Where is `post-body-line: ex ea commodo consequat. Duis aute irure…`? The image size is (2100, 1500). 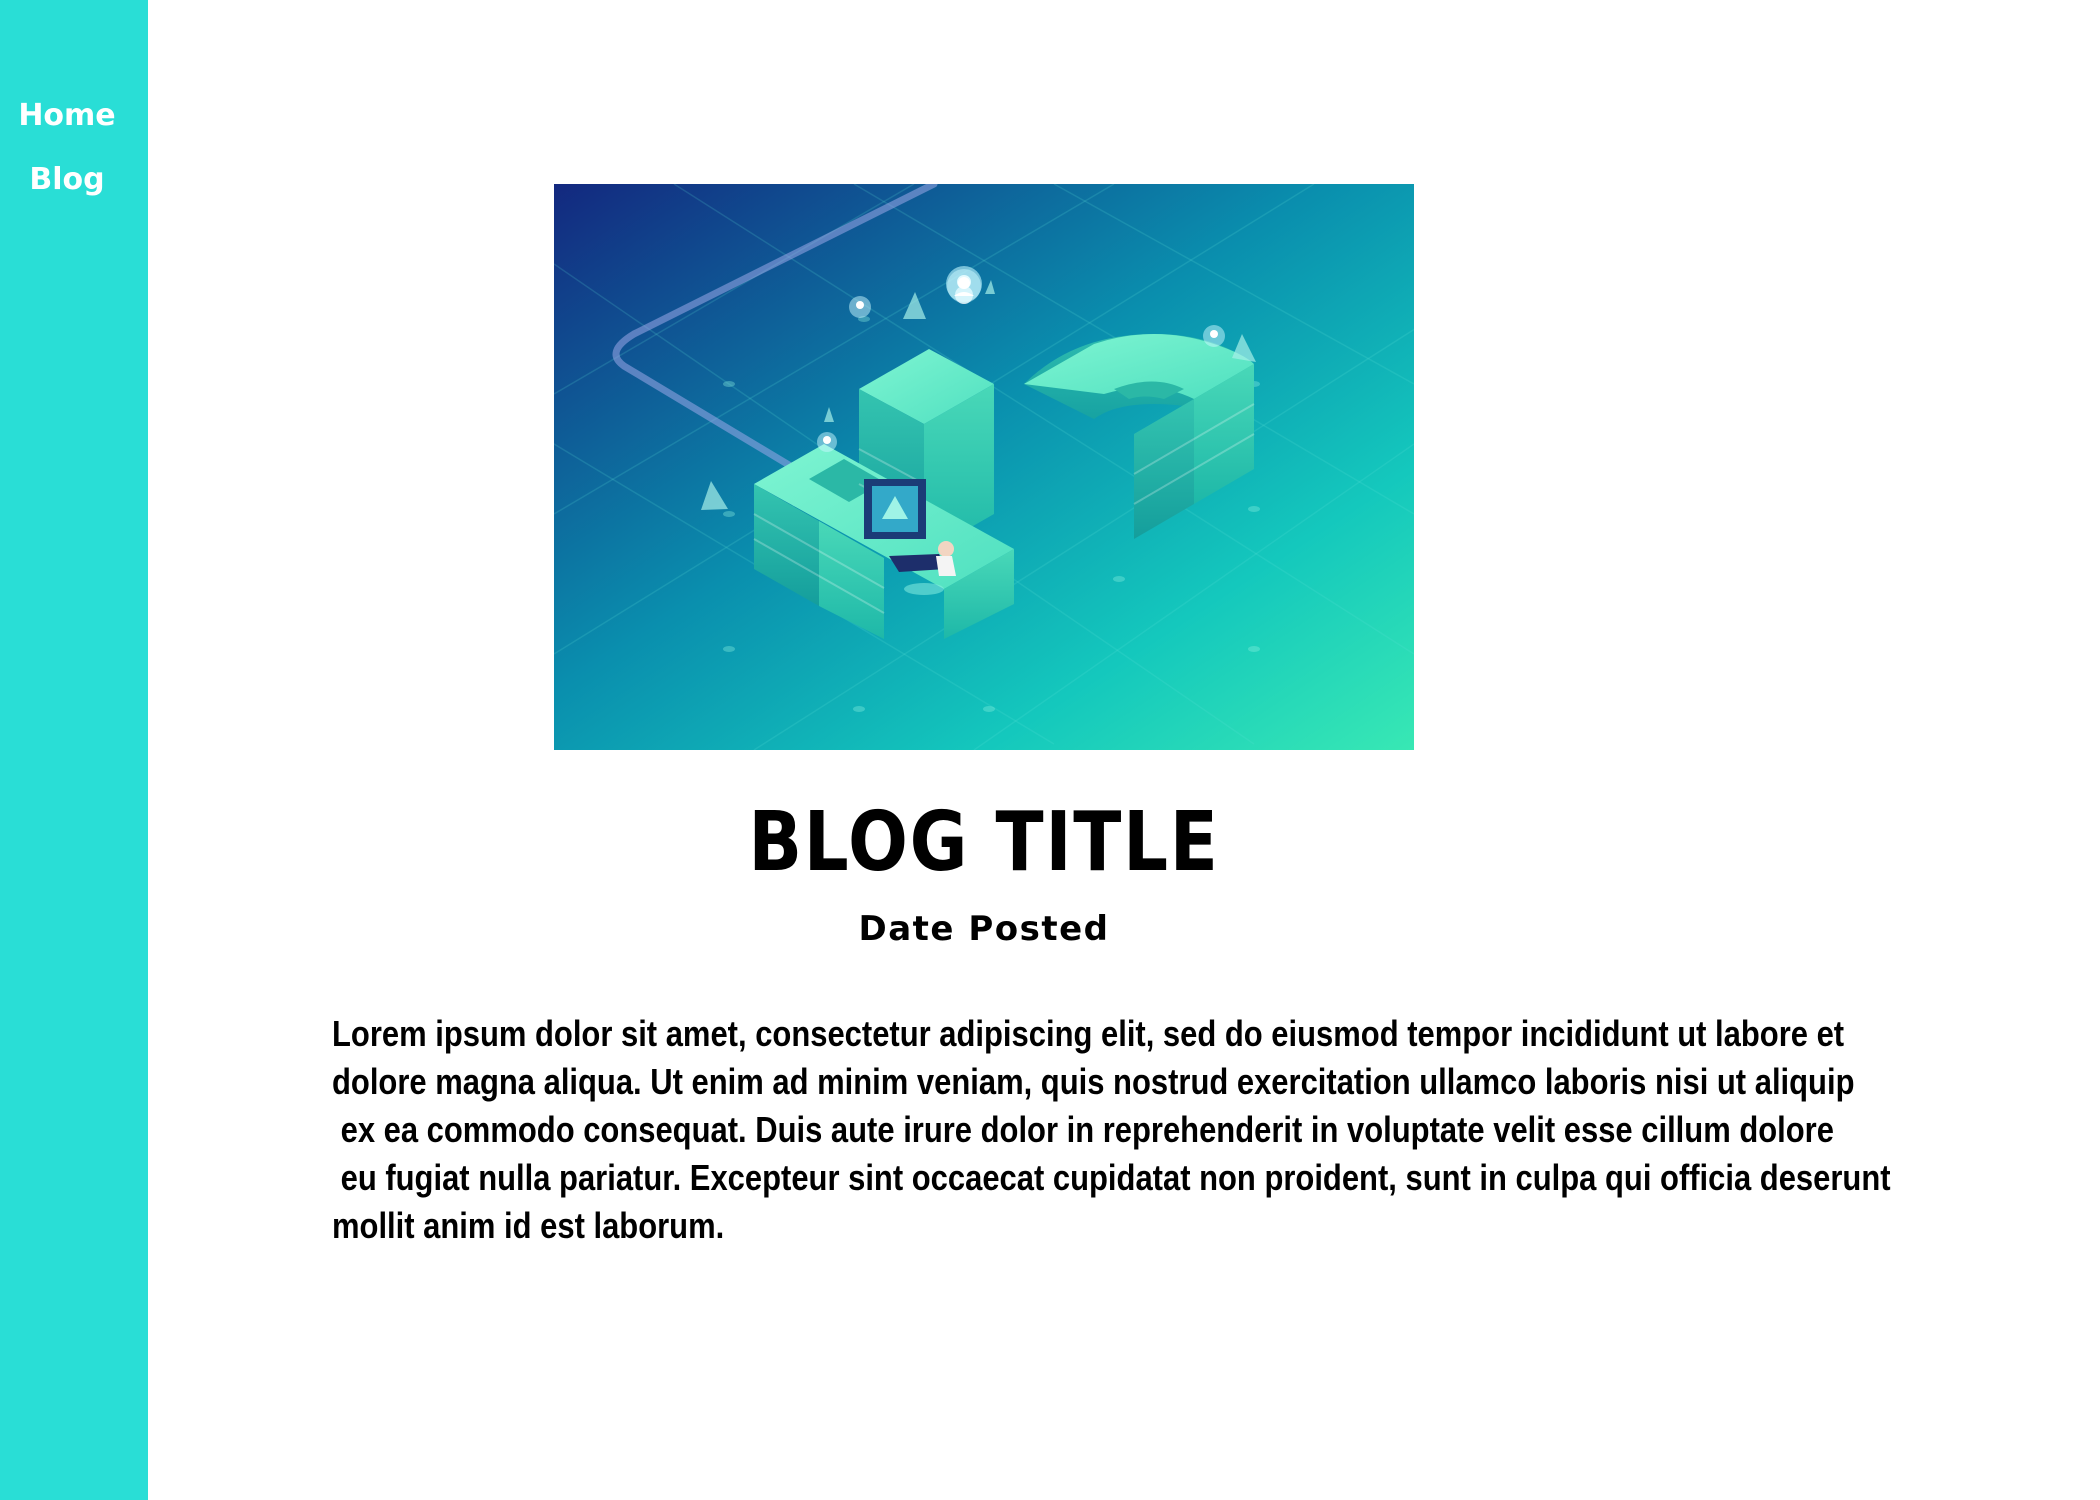 post-body-line: ex ea commodo consequat. Duis aute irure… is located at coordinates (1083, 1129).